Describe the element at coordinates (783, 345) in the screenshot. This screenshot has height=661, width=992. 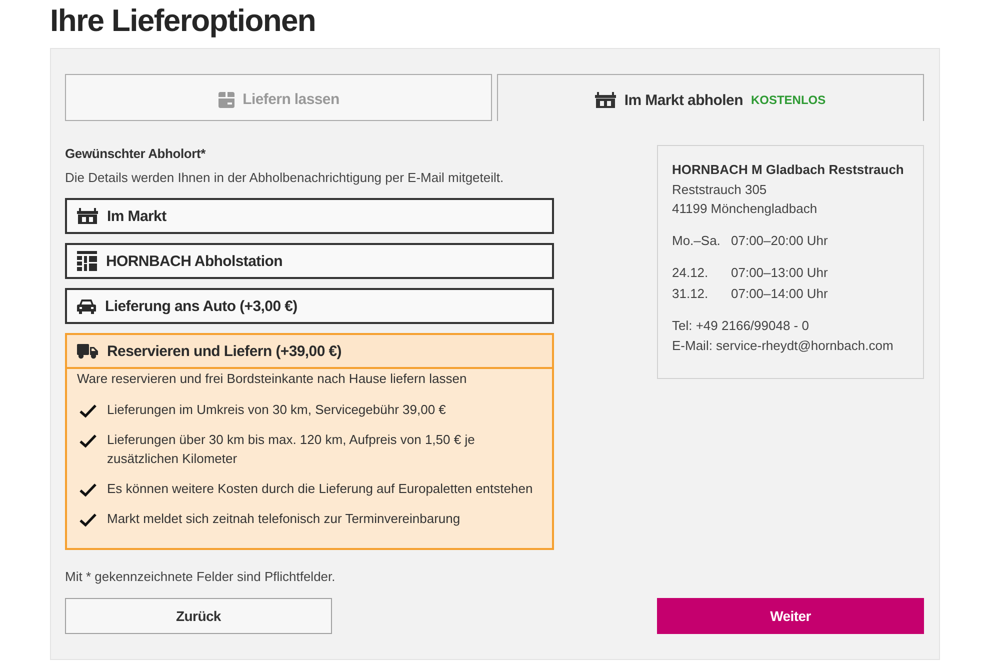
I see `store-contact-line: E-Mail: service-rheydt@hornbach.com` at that location.